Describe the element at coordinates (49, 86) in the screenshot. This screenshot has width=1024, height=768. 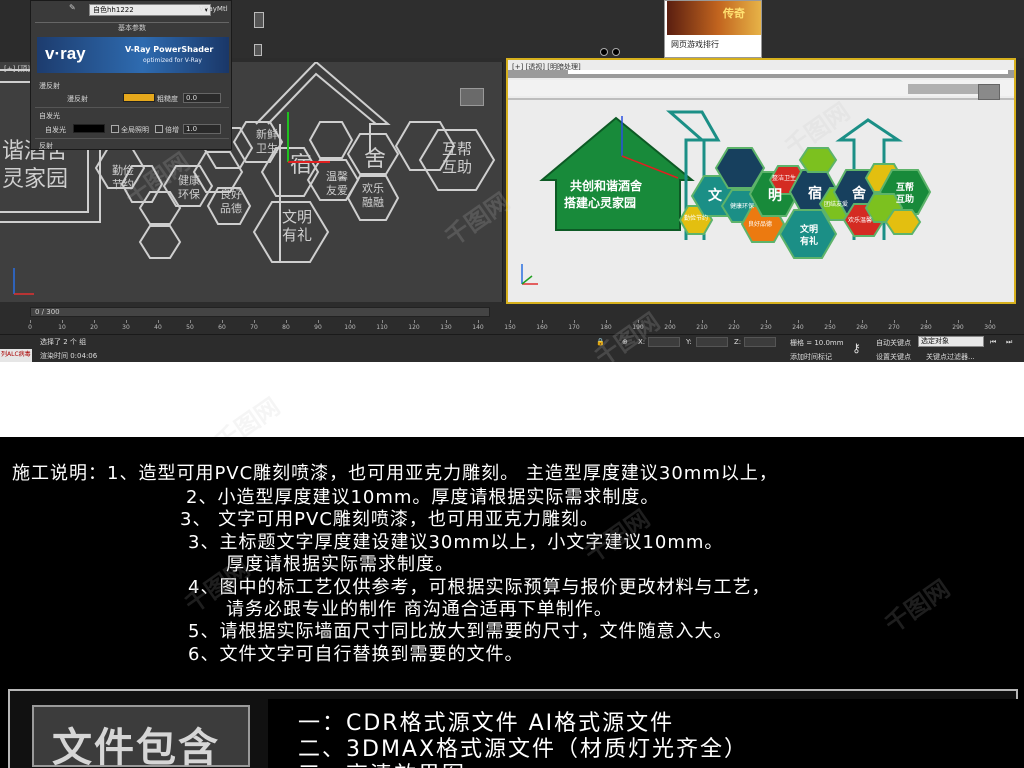
I see `diffuse-group-label: 漫反射` at that location.